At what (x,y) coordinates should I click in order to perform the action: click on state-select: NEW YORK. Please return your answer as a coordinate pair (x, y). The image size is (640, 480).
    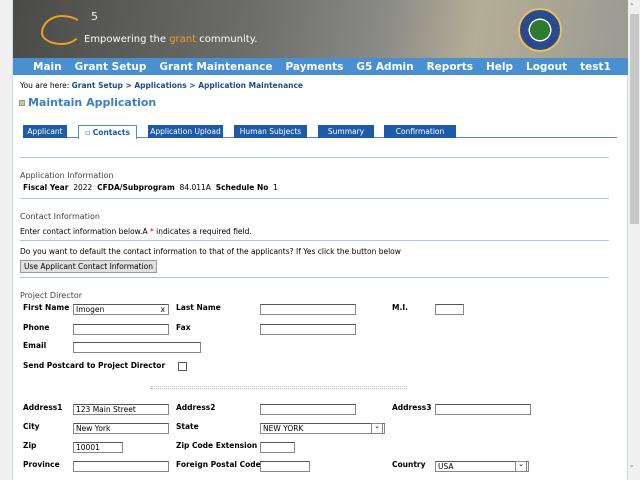
    Looking at the image, I should click on (322, 428).